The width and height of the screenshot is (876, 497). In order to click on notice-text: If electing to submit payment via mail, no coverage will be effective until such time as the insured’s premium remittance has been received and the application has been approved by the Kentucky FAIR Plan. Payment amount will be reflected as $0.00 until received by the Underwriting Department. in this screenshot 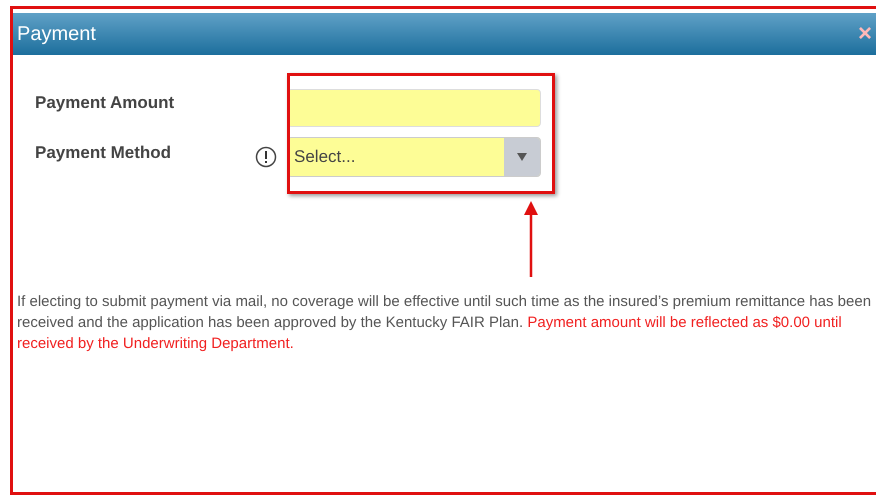, I will do `click(444, 323)`.